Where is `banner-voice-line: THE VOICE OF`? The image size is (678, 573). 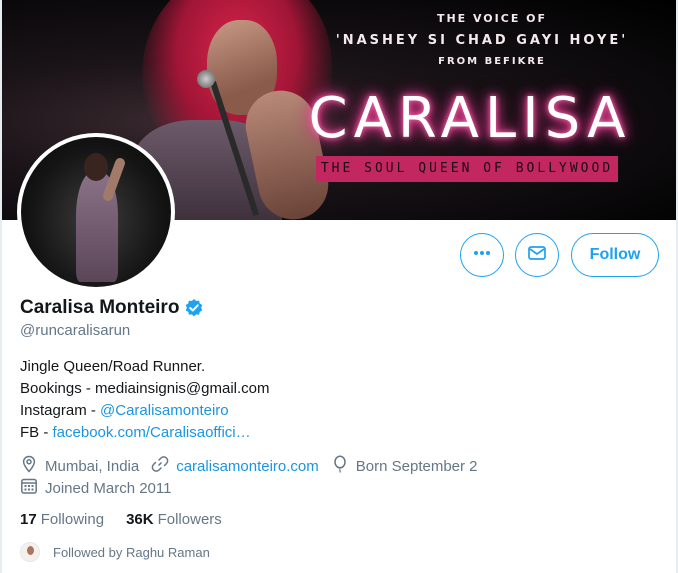
banner-voice-line: THE VOICE OF is located at coordinates (492, 18).